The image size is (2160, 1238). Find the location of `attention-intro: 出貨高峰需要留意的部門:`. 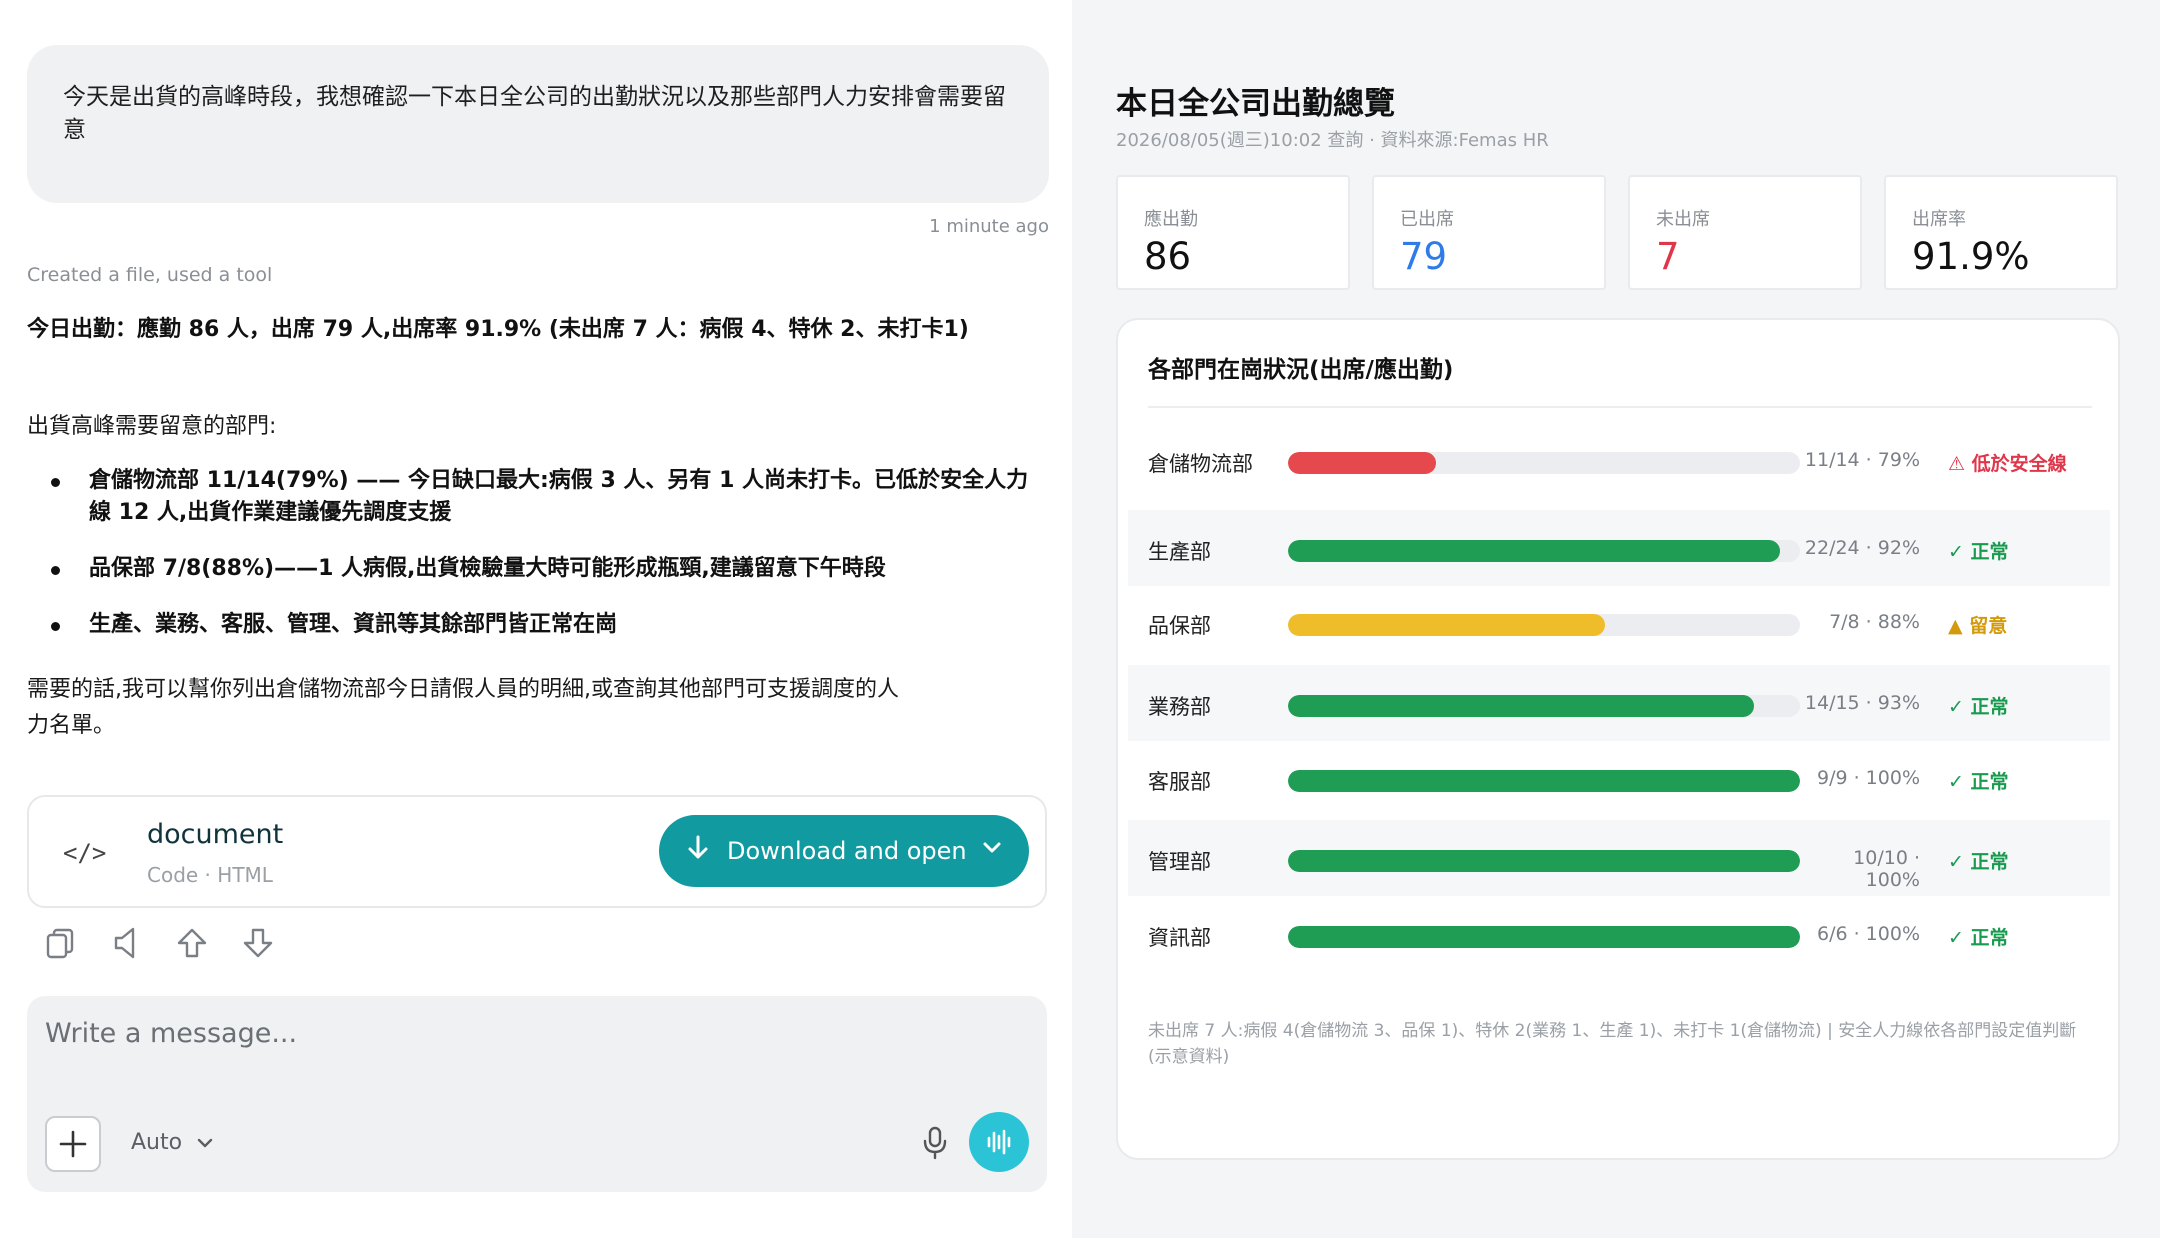

attention-intro: 出貨高峰需要留意的部門: is located at coordinates (152, 426).